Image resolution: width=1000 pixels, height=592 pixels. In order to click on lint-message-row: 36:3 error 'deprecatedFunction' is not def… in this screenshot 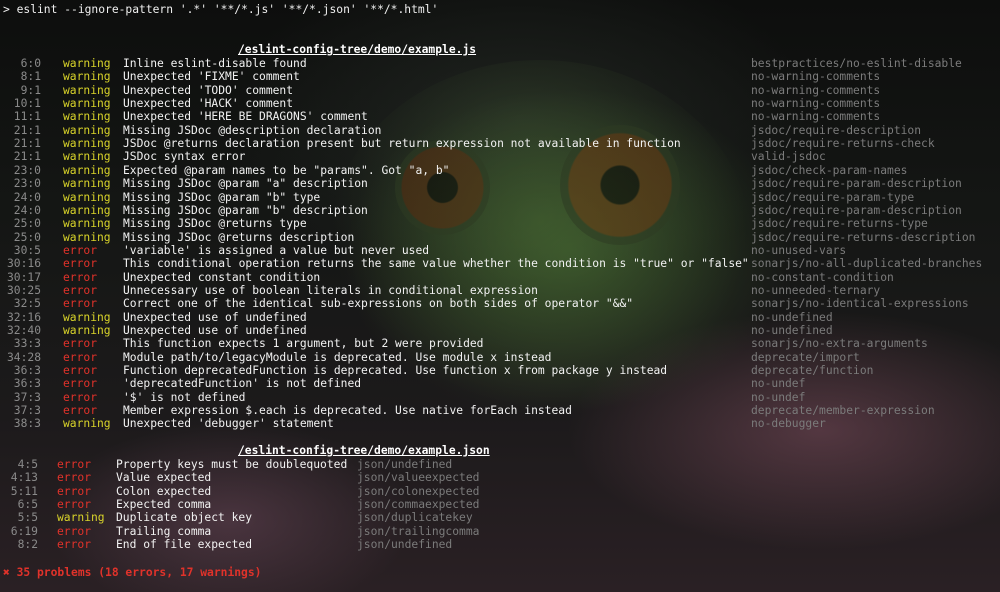, I will do `click(500, 383)`.